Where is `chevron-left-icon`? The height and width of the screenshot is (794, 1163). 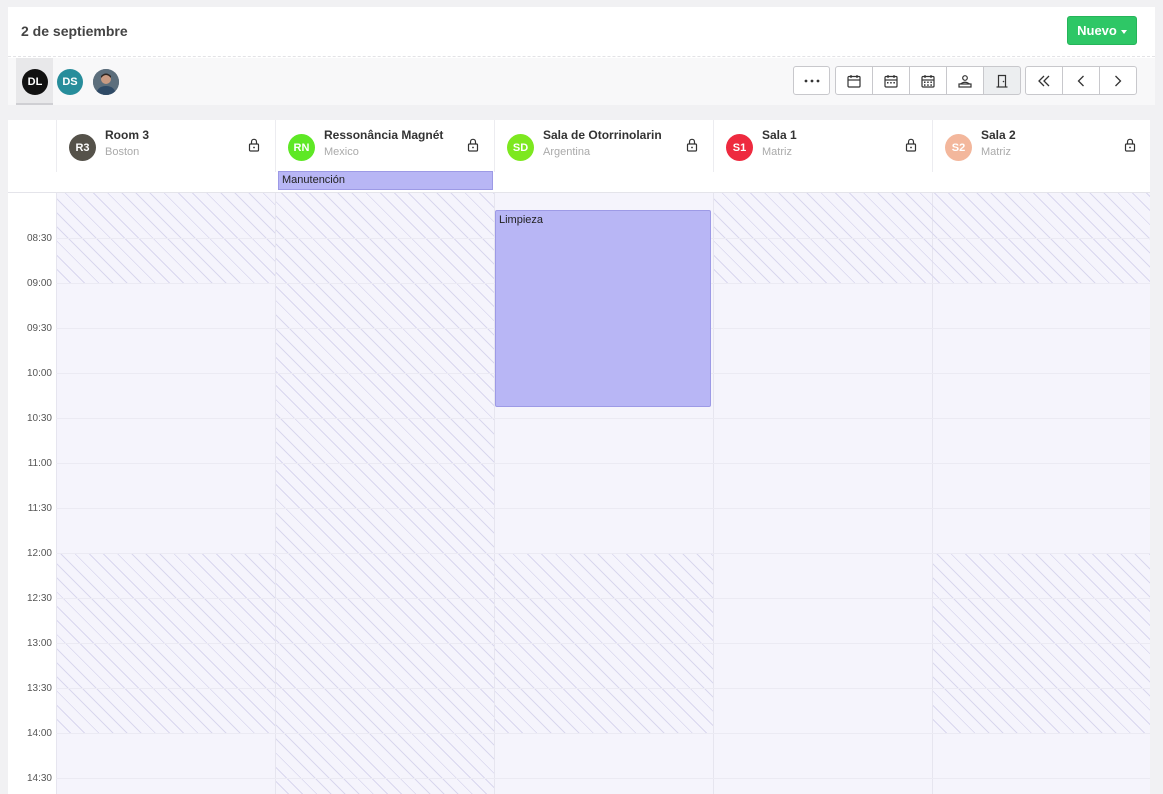
chevron-left-icon is located at coordinates (1080, 80).